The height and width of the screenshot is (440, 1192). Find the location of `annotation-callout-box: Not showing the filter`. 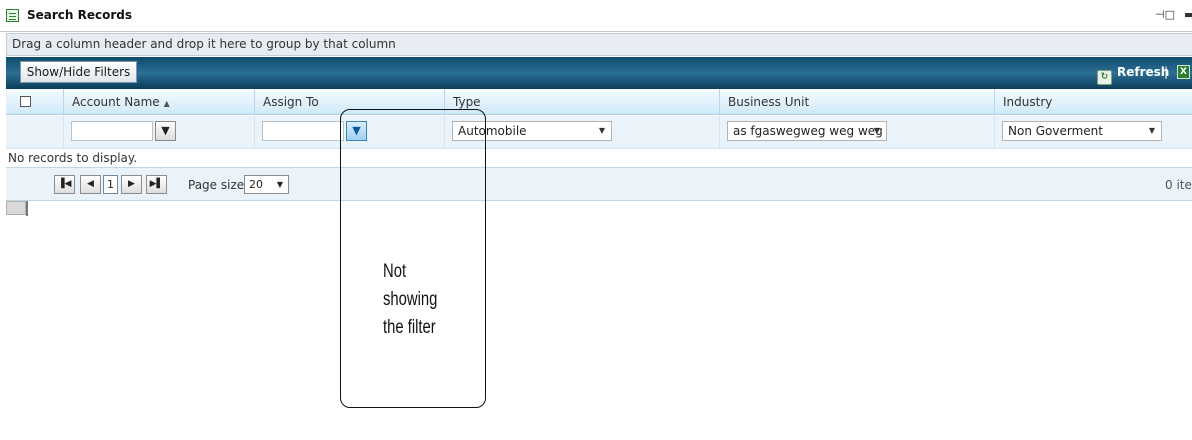

annotation-callout-box: Not showing the filter is located at coordinates (413, 258).